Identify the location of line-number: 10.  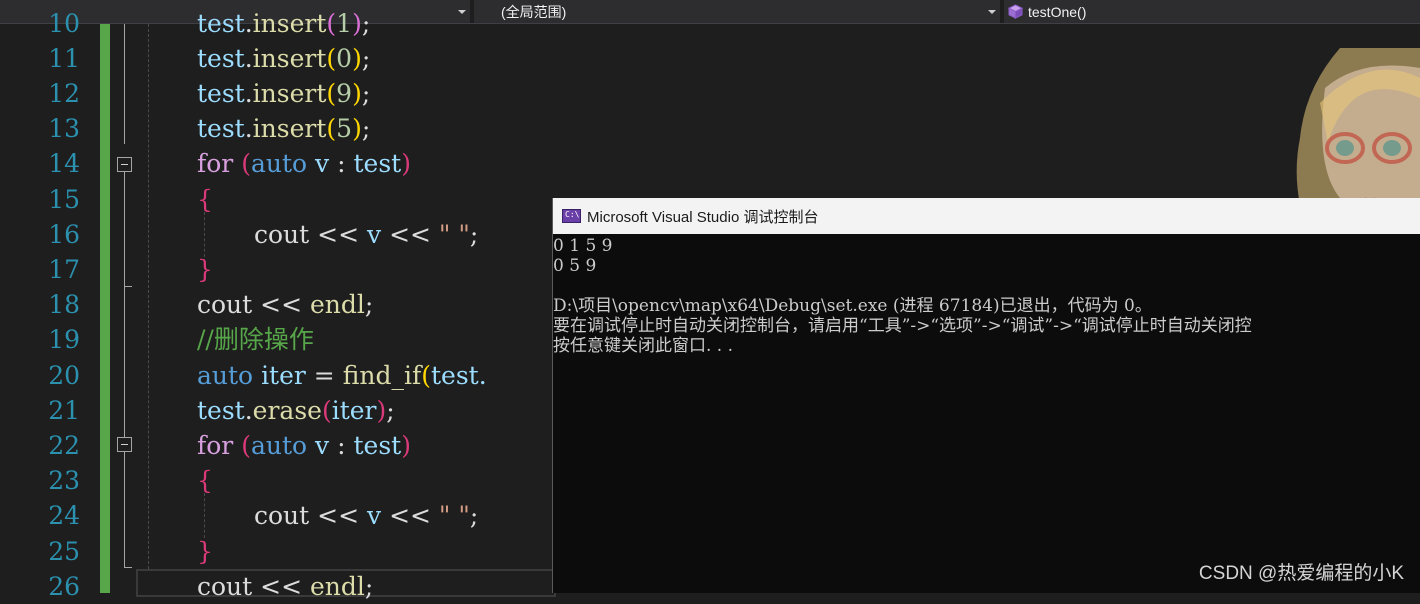
(64, 23).